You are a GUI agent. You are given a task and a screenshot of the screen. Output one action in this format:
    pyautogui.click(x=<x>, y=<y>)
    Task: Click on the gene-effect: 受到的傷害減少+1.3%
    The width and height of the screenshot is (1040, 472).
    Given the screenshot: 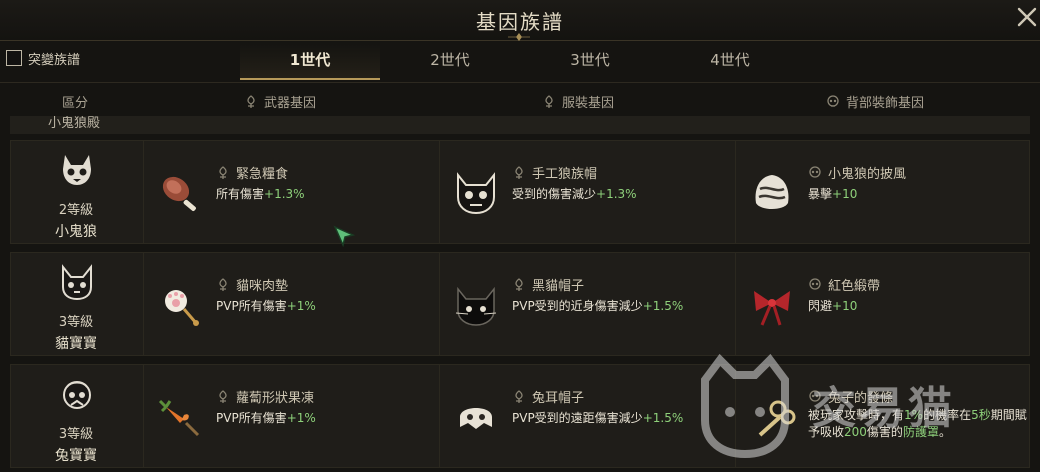 What is the action you would take?
    pyautogui.click(x=574, y=193)
    